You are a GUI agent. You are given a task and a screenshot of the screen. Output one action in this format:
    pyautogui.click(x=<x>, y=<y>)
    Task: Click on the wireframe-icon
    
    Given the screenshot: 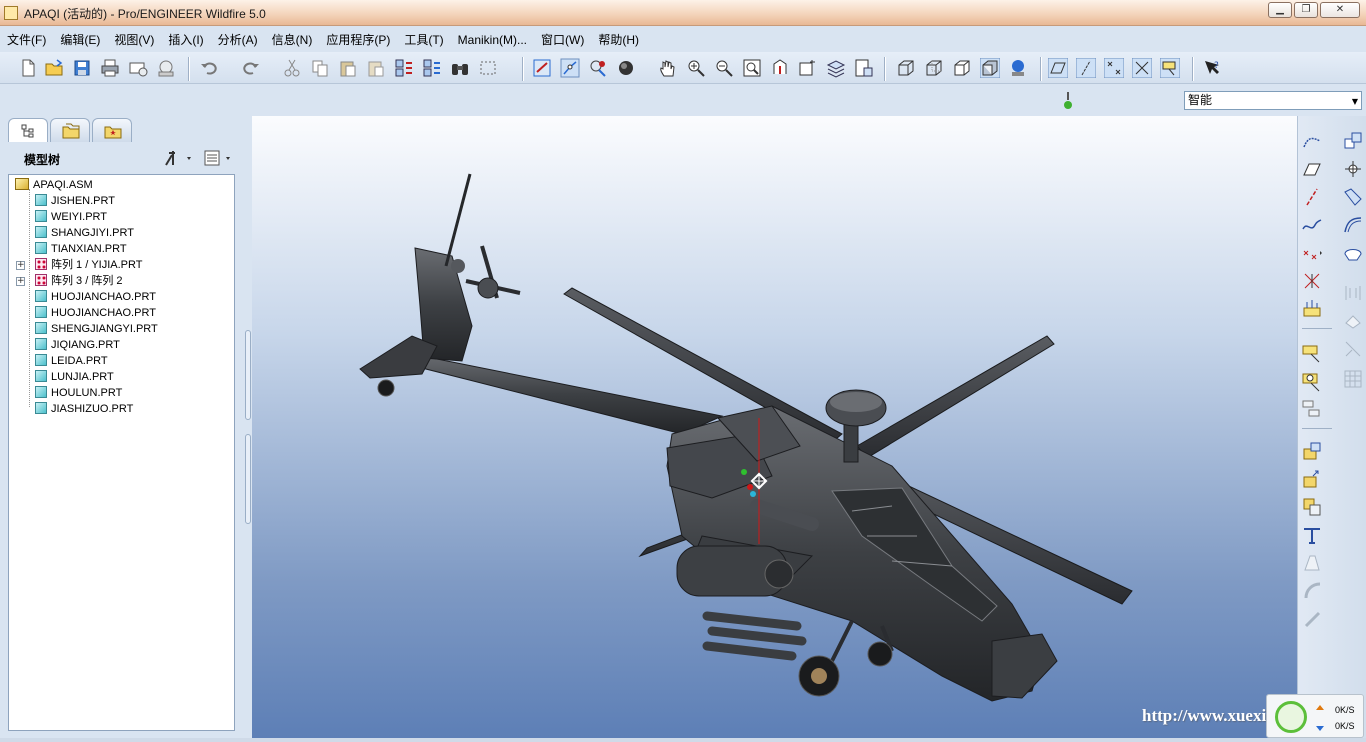 What is the action you would take?
    pyautogui.click(x=906, y=68)
    